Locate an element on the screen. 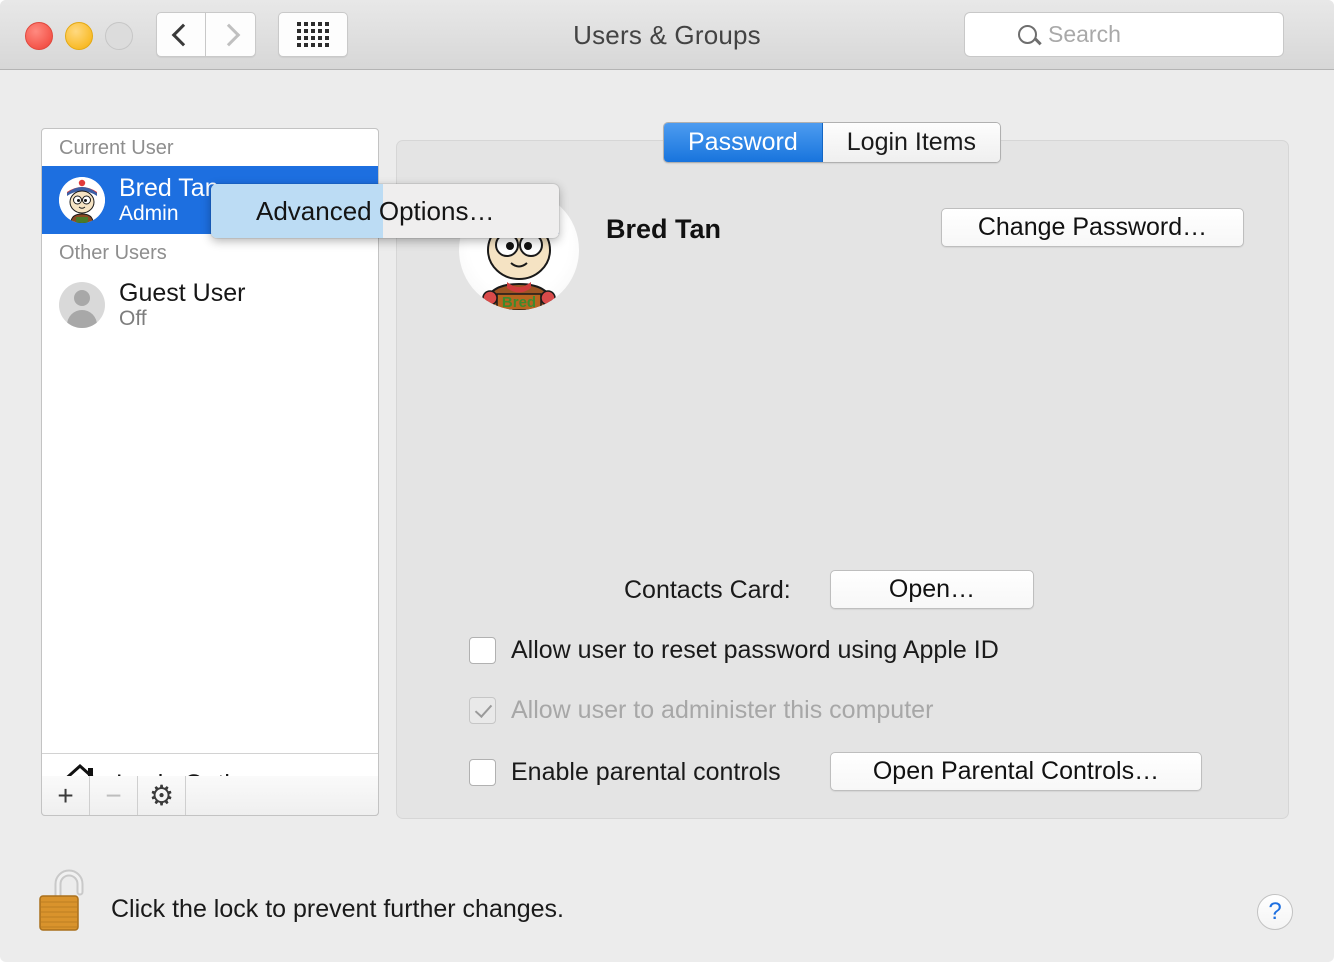 Image resolution: width=1334 pixels, height=972 pixels. sidebar-item-text: Guest User Off is located at coordinates (182, 305).